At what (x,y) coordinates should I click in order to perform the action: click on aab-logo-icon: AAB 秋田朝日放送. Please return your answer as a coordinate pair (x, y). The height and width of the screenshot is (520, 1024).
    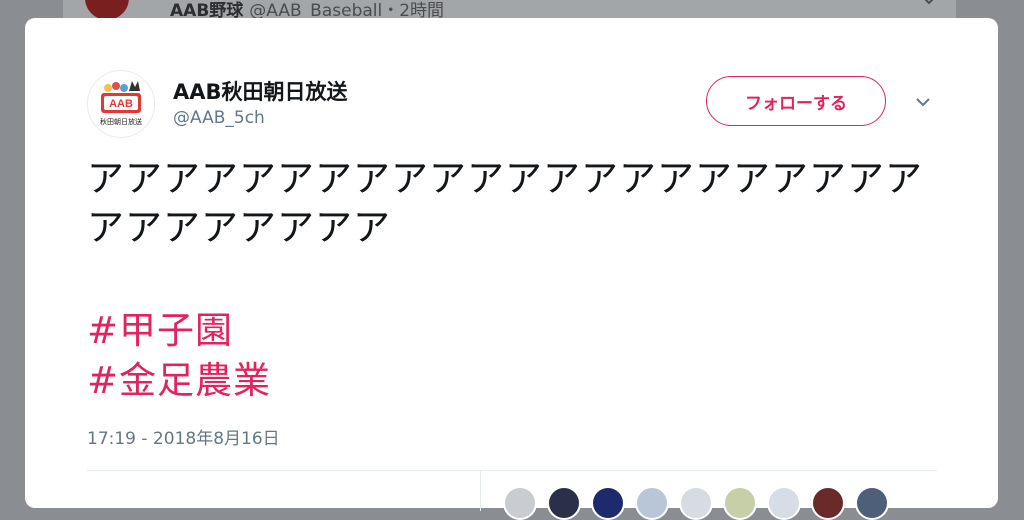
    Looking at the image, I should click on (121, 103).